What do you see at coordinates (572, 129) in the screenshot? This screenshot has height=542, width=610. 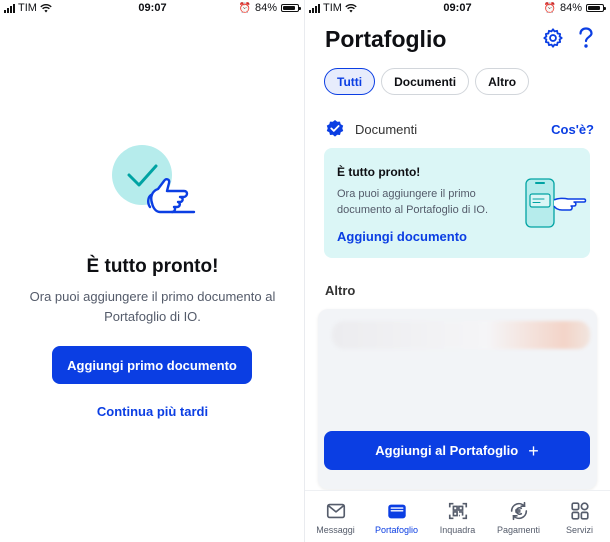 I see `what-is-it-link: Cos'è?` at bounding box center [572, 129].